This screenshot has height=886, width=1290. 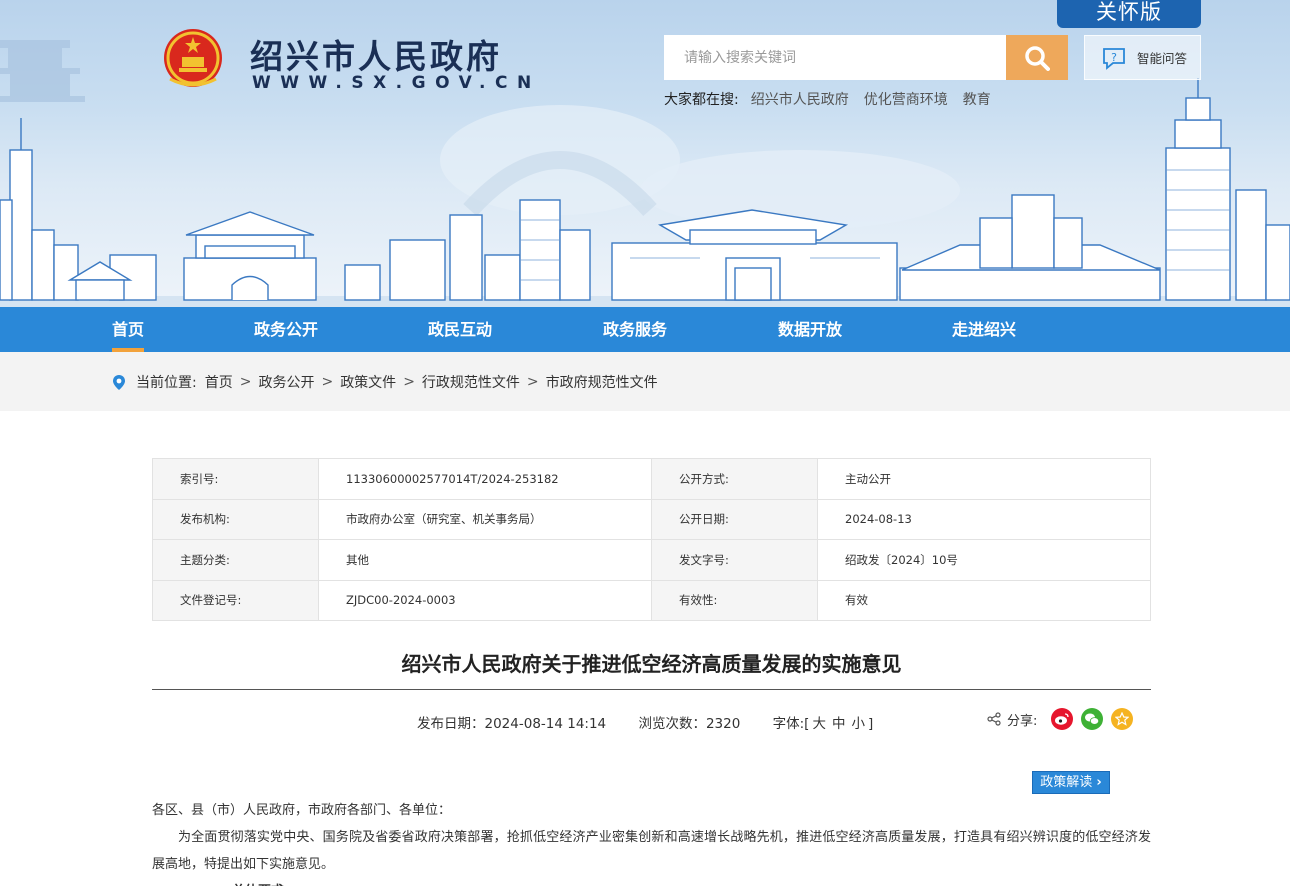 I want to click on salutation: 各区、县（市）人民政府，市政府各部门、各单位：, so click(x=302, y=810).